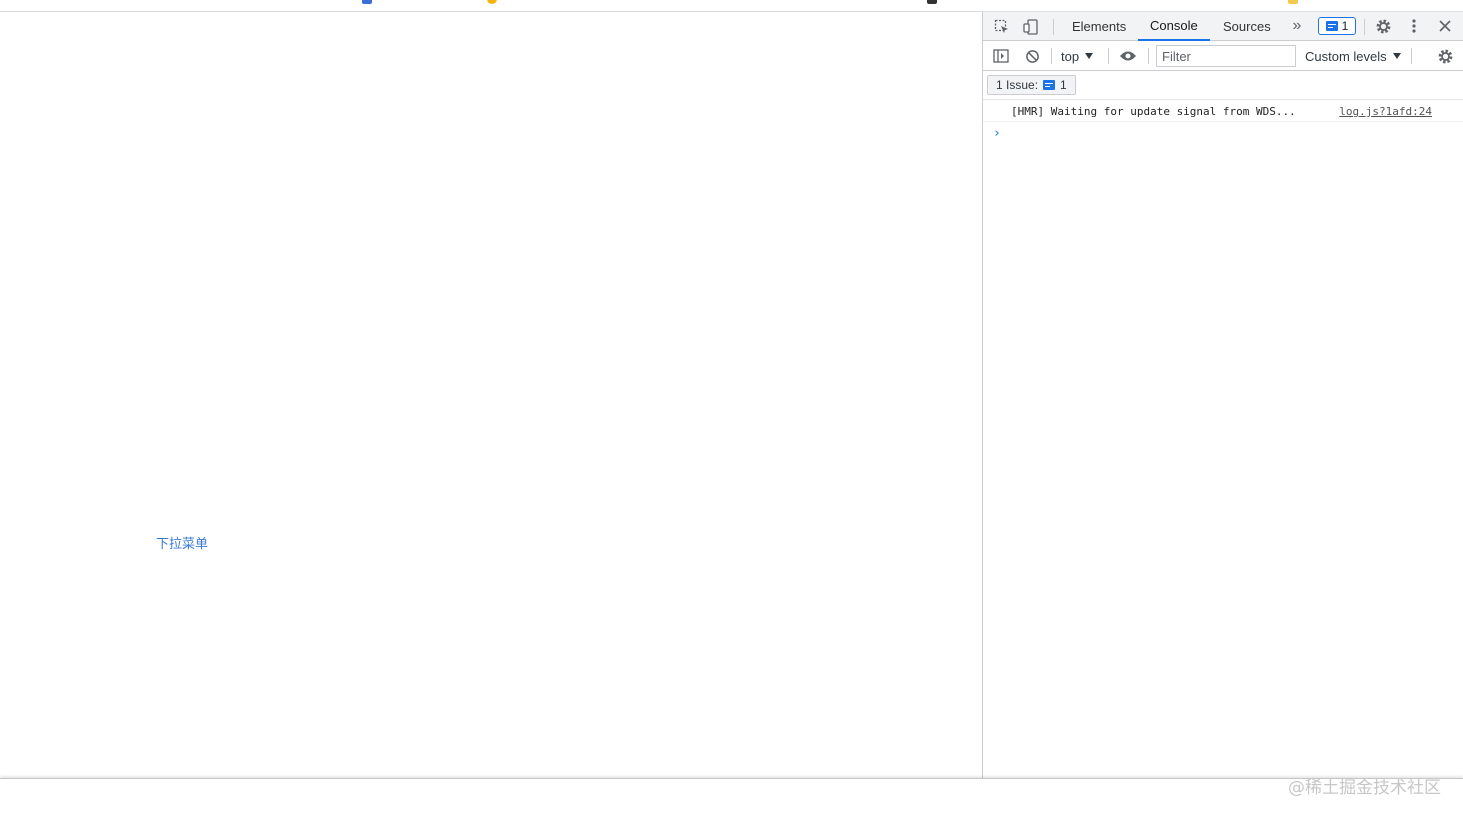 This screenshot has width=1463, height=815. I want to click on bookmarks-bar, so click(731, 6).